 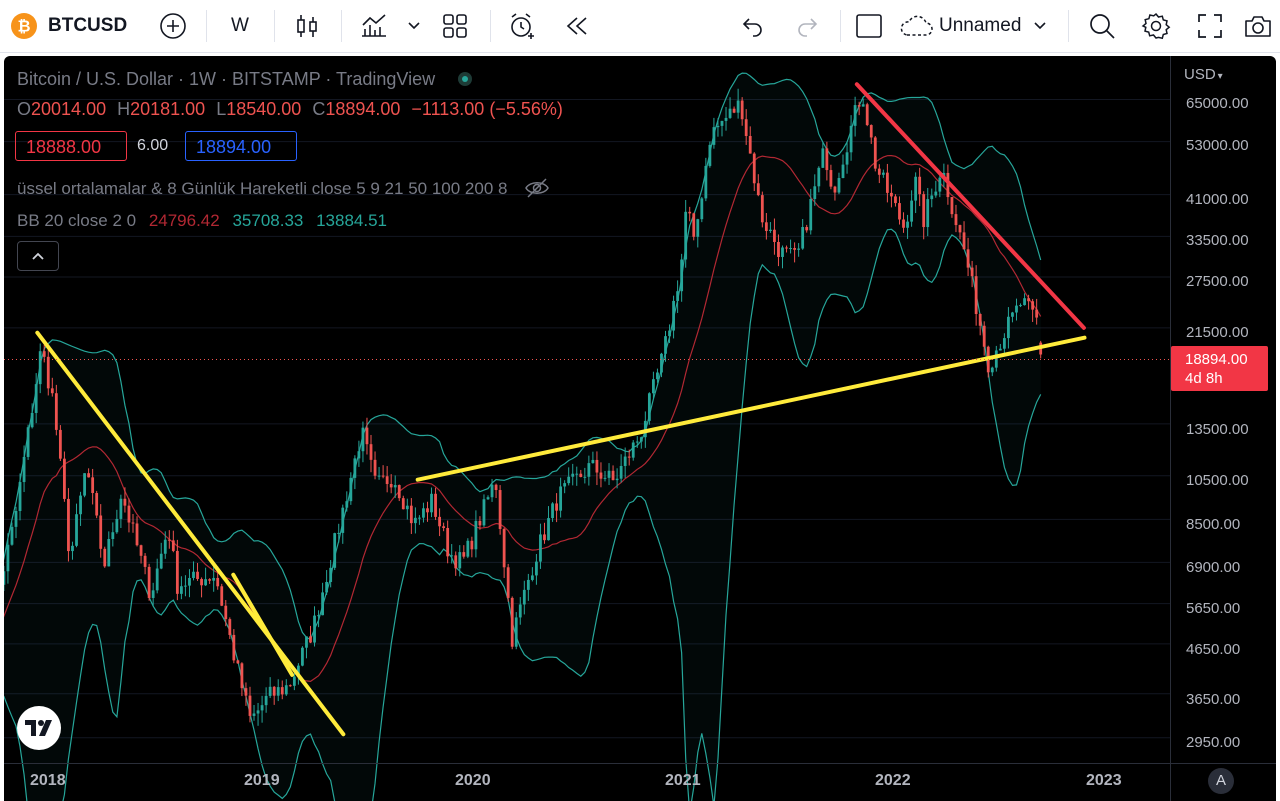 I want to click on bar-countdown: 4d 8h, so click(x=1204, y=378).